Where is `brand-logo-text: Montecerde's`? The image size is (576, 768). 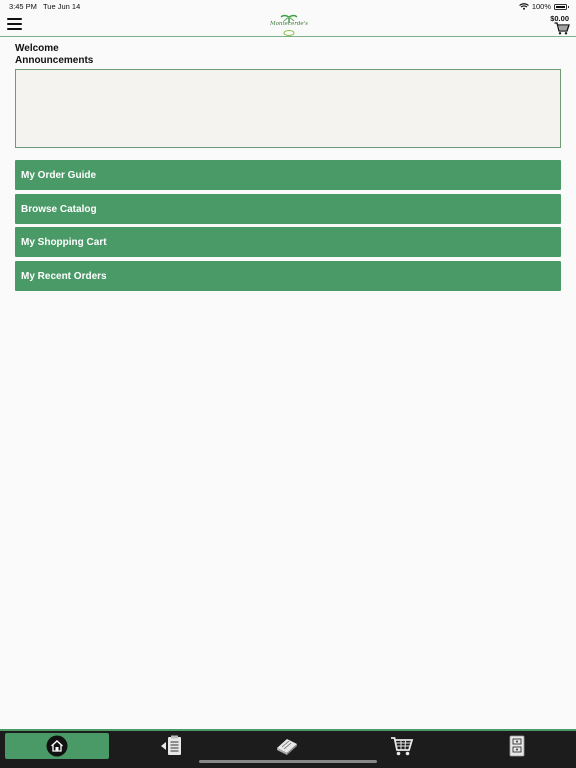
brand-logo-text: Montecerde's is located at coordinates (289, 24).